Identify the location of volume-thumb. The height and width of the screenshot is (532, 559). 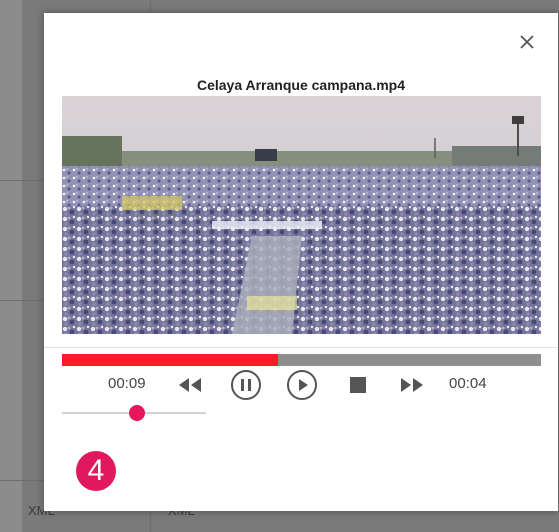
(136, 413).